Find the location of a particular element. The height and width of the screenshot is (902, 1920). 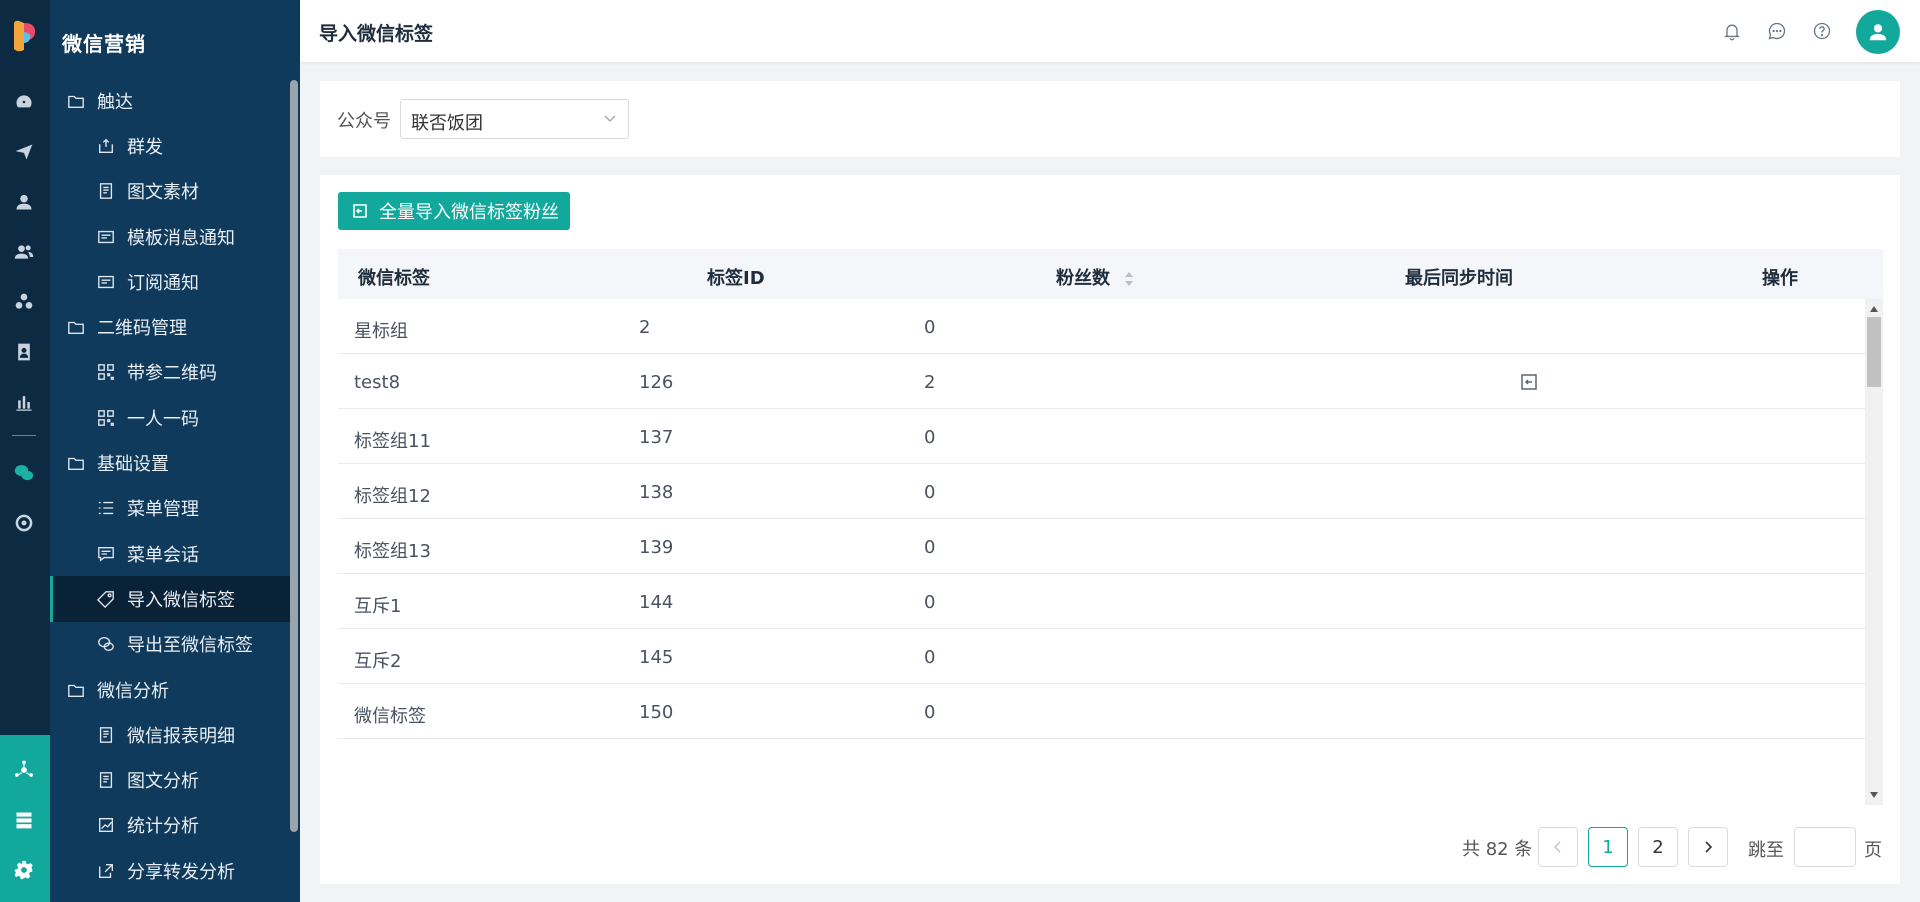

gear-icon is located at coordinates (24, 870).